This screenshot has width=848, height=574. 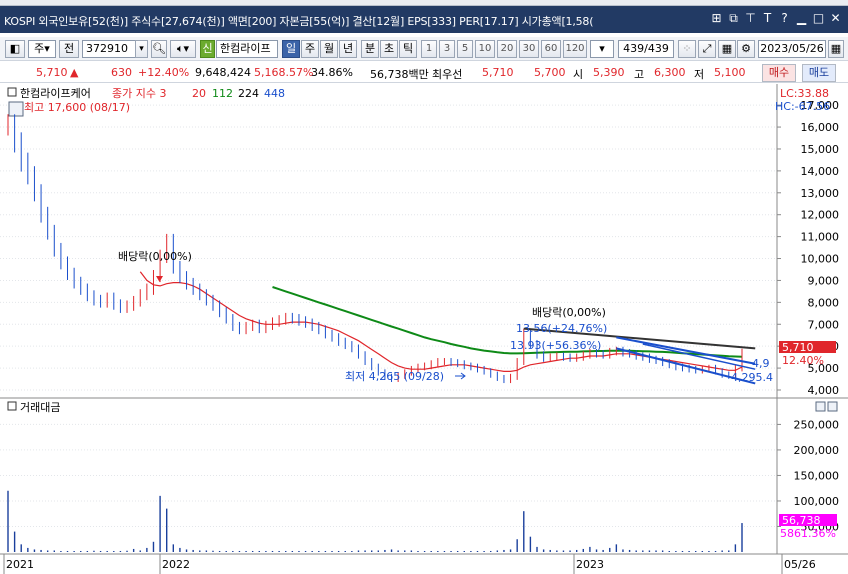 I want to click on date-field: 2023/05/26, so click(x=792, y=49).